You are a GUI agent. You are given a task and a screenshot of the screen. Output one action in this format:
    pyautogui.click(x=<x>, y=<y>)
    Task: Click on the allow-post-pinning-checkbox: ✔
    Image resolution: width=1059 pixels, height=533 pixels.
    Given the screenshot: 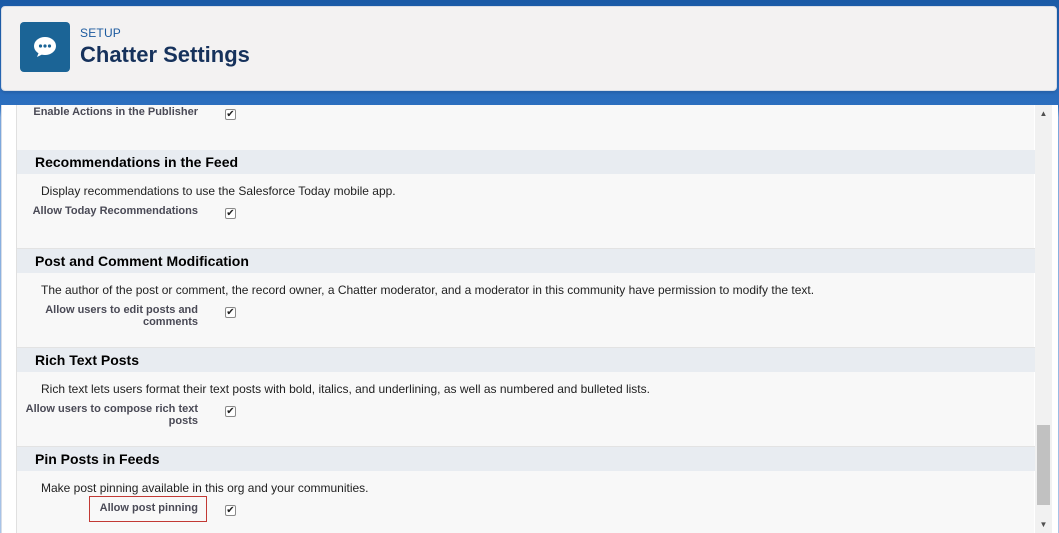 What is the action you would take?
    pyautogui.click(x=230, y=510)
    